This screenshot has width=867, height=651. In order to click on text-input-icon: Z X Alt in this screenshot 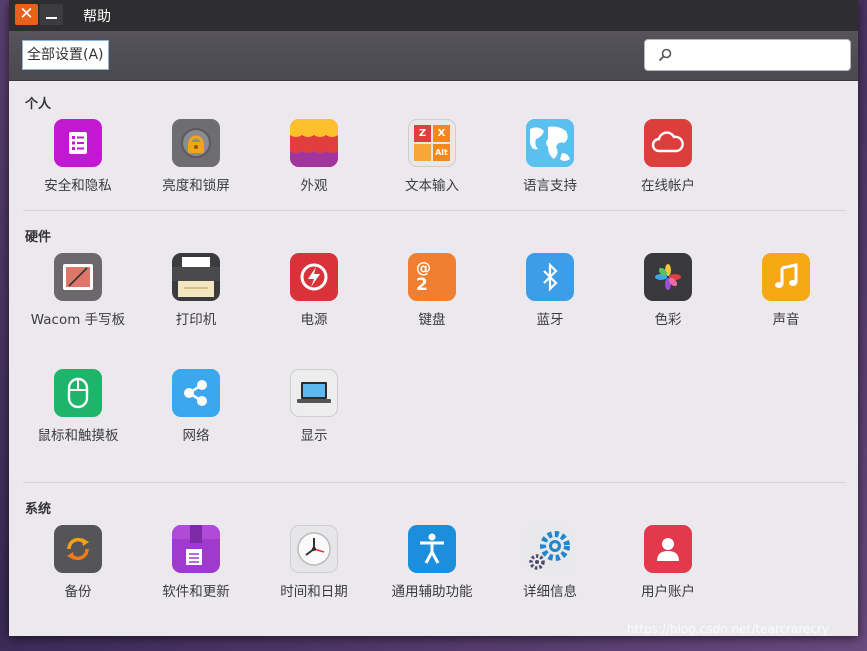, I will do `click(432, 143)`.